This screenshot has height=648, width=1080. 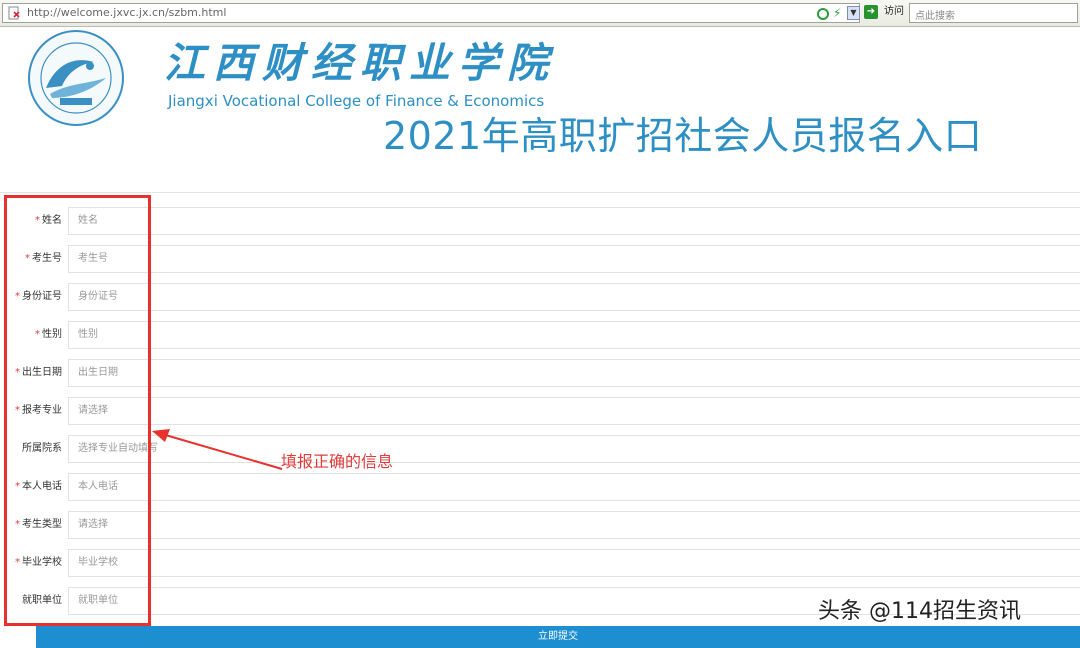 What do you see at coordinates (823, 14) in the screenshot?
I see `compat-view-icon` at bounding box center [823, 14].